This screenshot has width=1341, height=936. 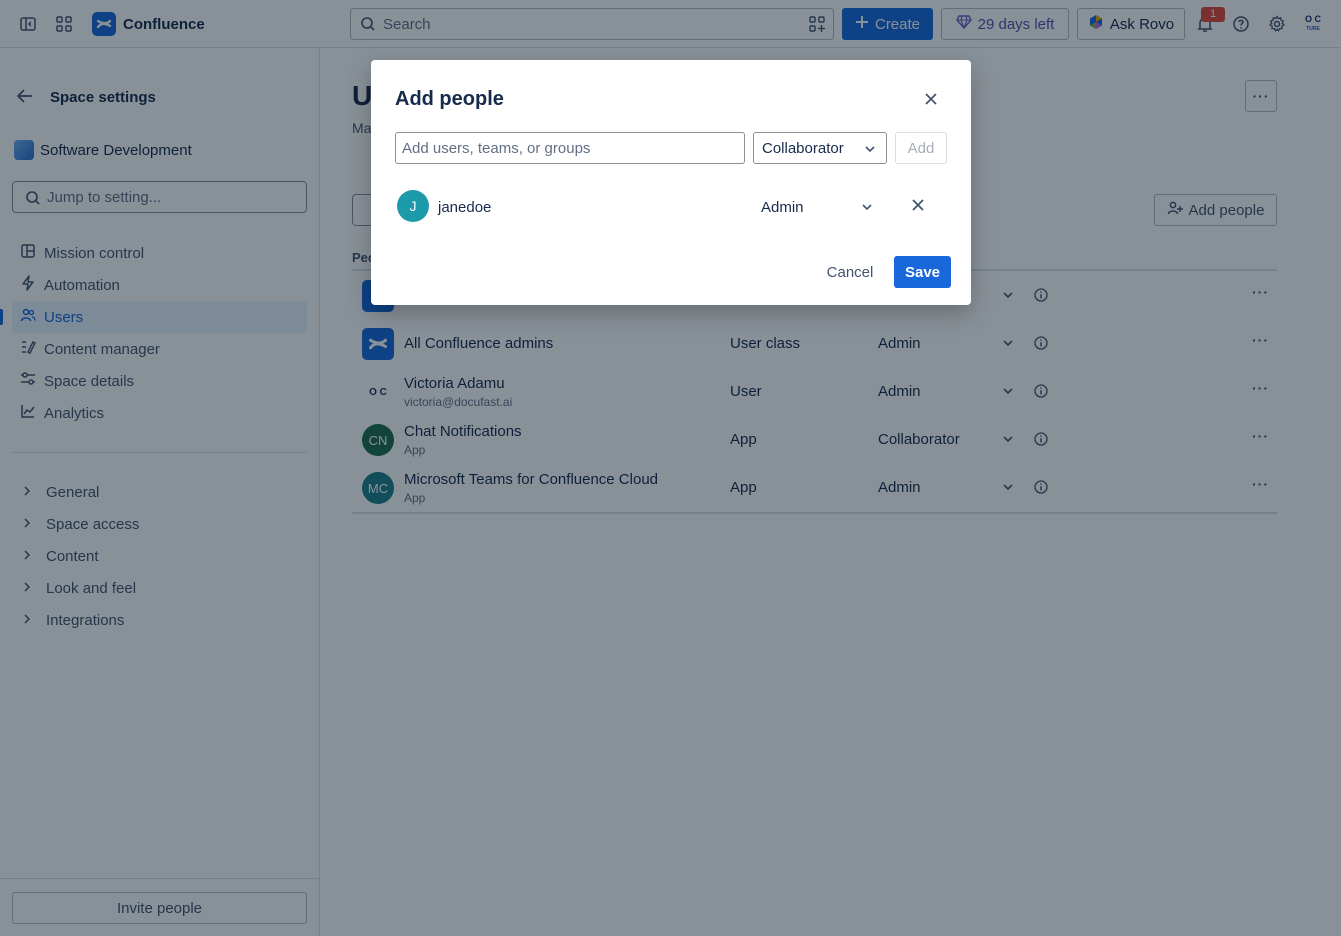 I want to click on dialog-title: Add people, so click(x=449, y=99).